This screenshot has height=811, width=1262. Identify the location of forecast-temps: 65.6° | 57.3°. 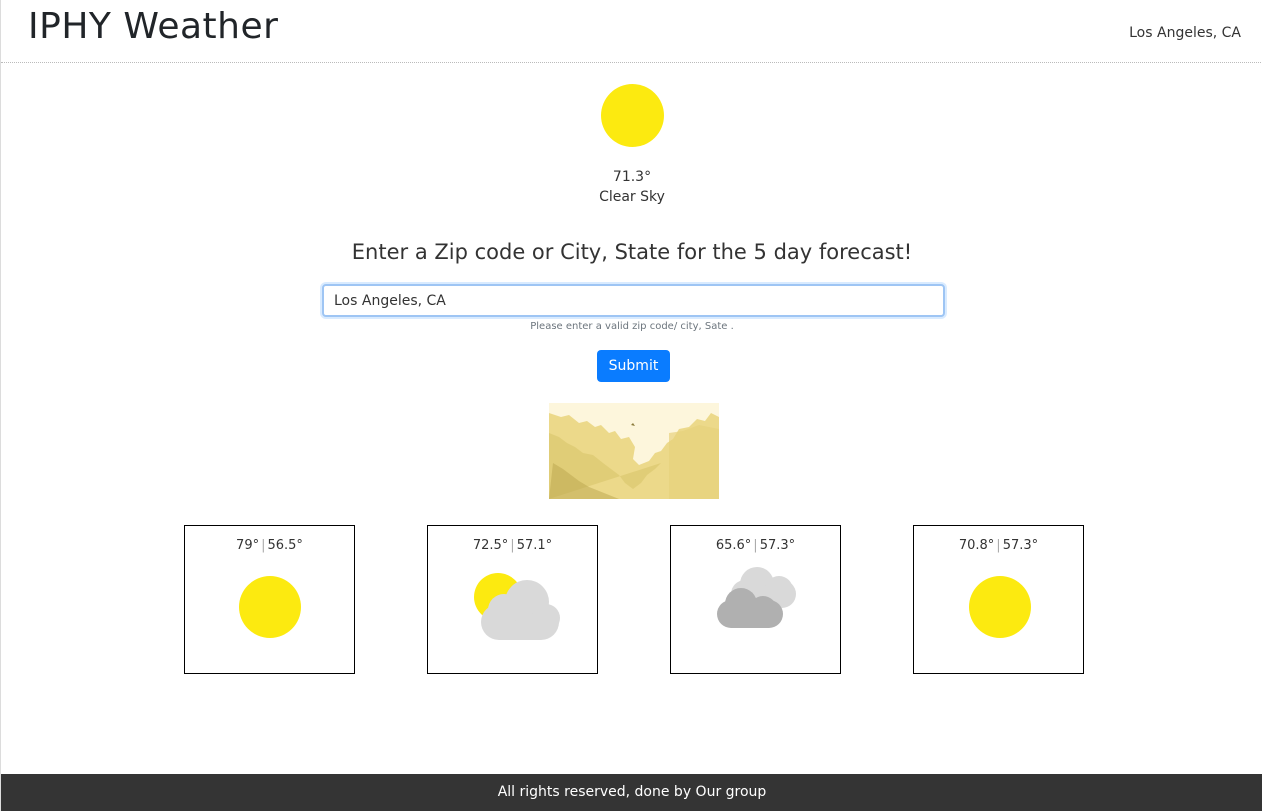
(755, 545).